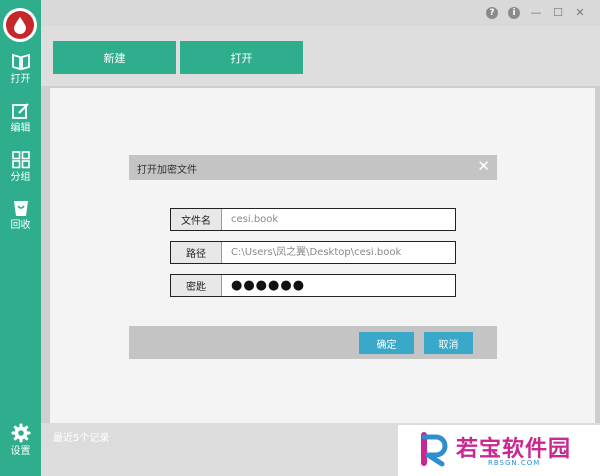  Describe the element at coordinates (316, 252) in the screenshot. I see `path-value: C:\Users\凤之翼\Desktop\cesi.book` at that location.